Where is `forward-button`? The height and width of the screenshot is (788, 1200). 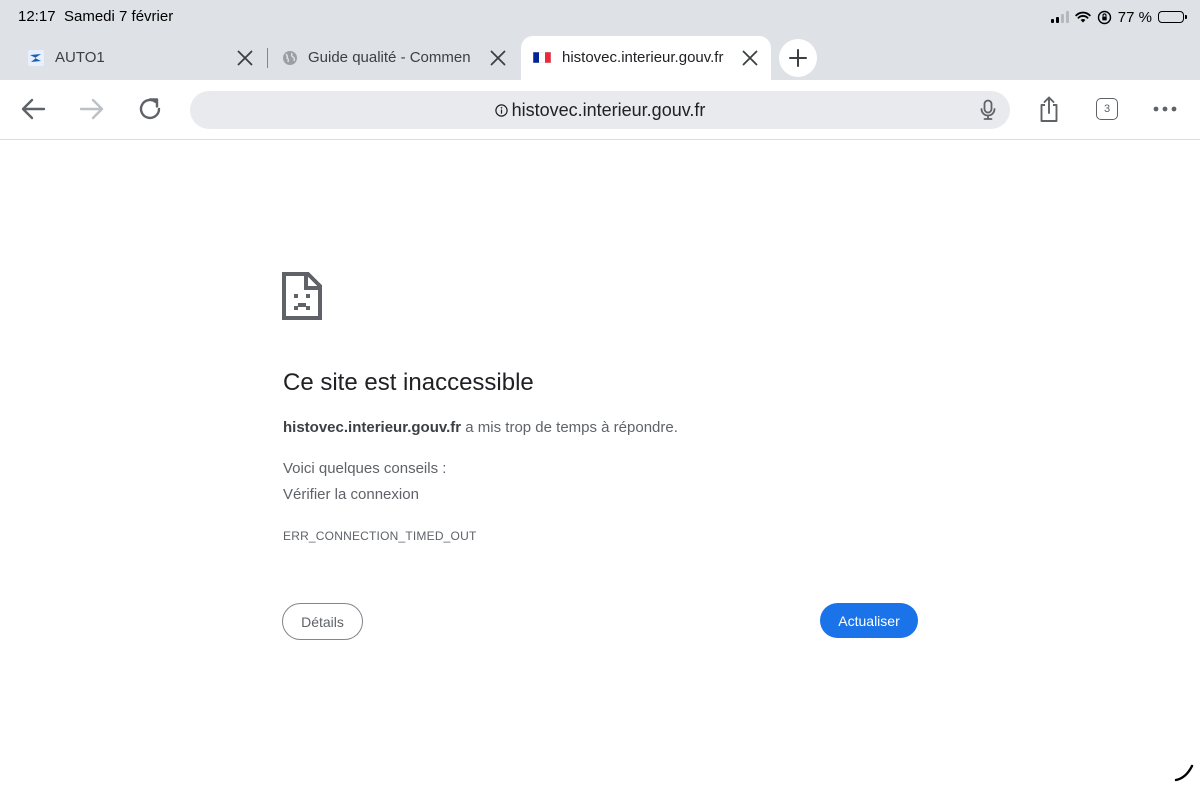 forward-button is located at coordinates (92, 109).